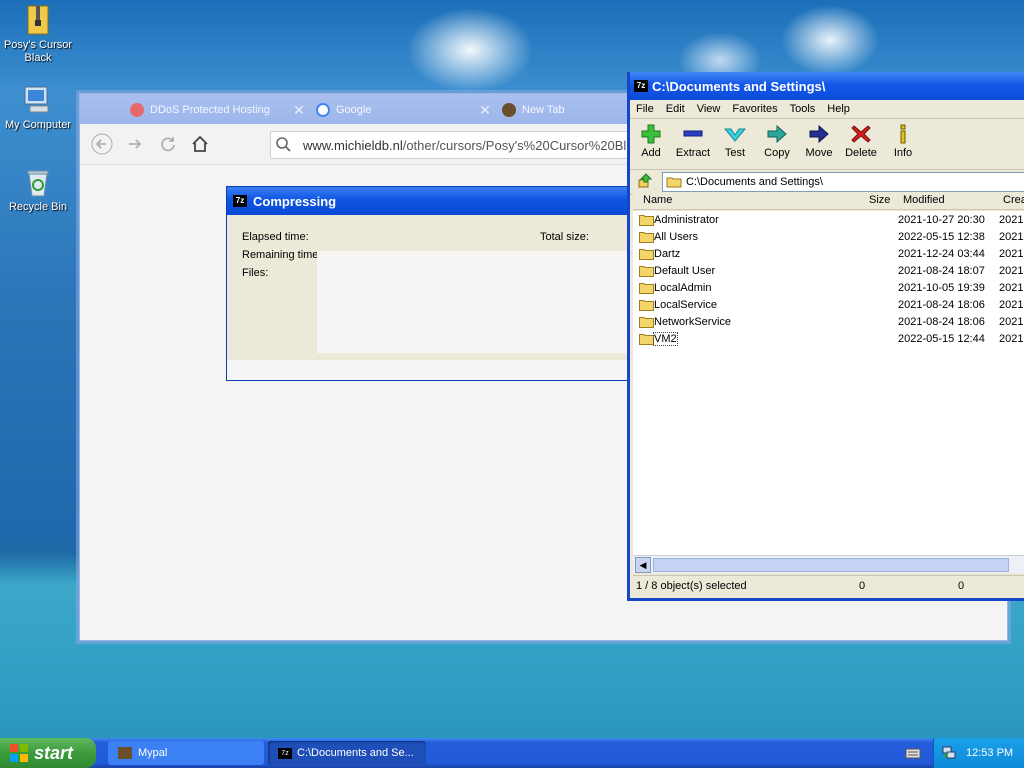 The image size is (1024, 768). What do you see at coordinates (819, 141) in the screenshot?
I see `move-button: Move` at bounding box center [819, 141].